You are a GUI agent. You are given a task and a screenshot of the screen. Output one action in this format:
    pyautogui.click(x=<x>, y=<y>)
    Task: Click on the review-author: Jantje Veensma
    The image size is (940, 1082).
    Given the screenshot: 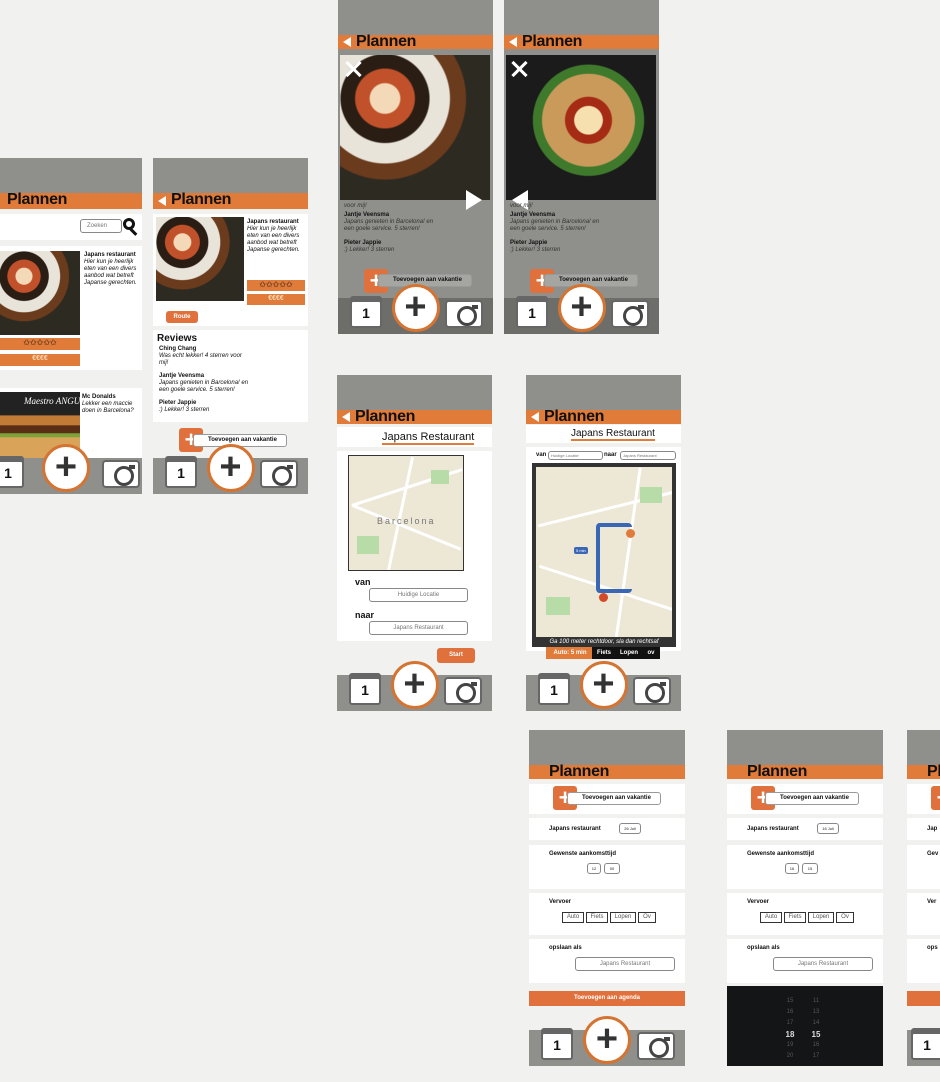 What is the action you would take?
    pyautogui.click(x=182, y=376)
    